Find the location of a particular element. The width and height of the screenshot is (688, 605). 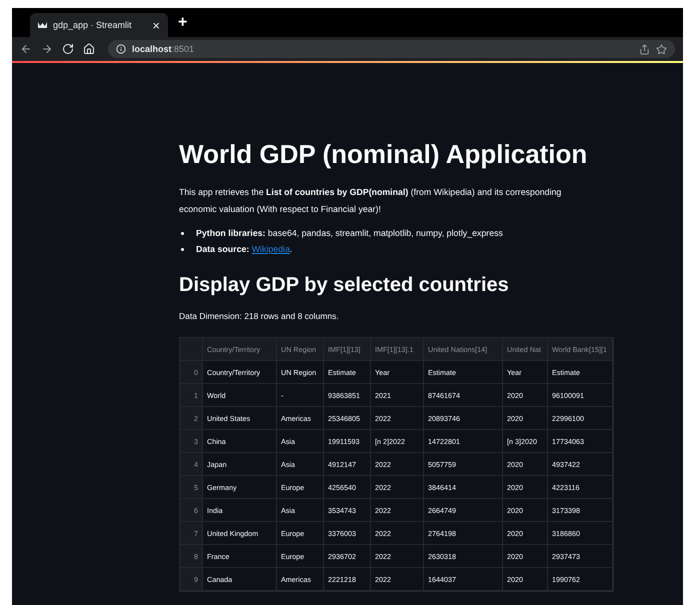

section-title: Display GDP by selected countries is located at coordinates (344, 285).